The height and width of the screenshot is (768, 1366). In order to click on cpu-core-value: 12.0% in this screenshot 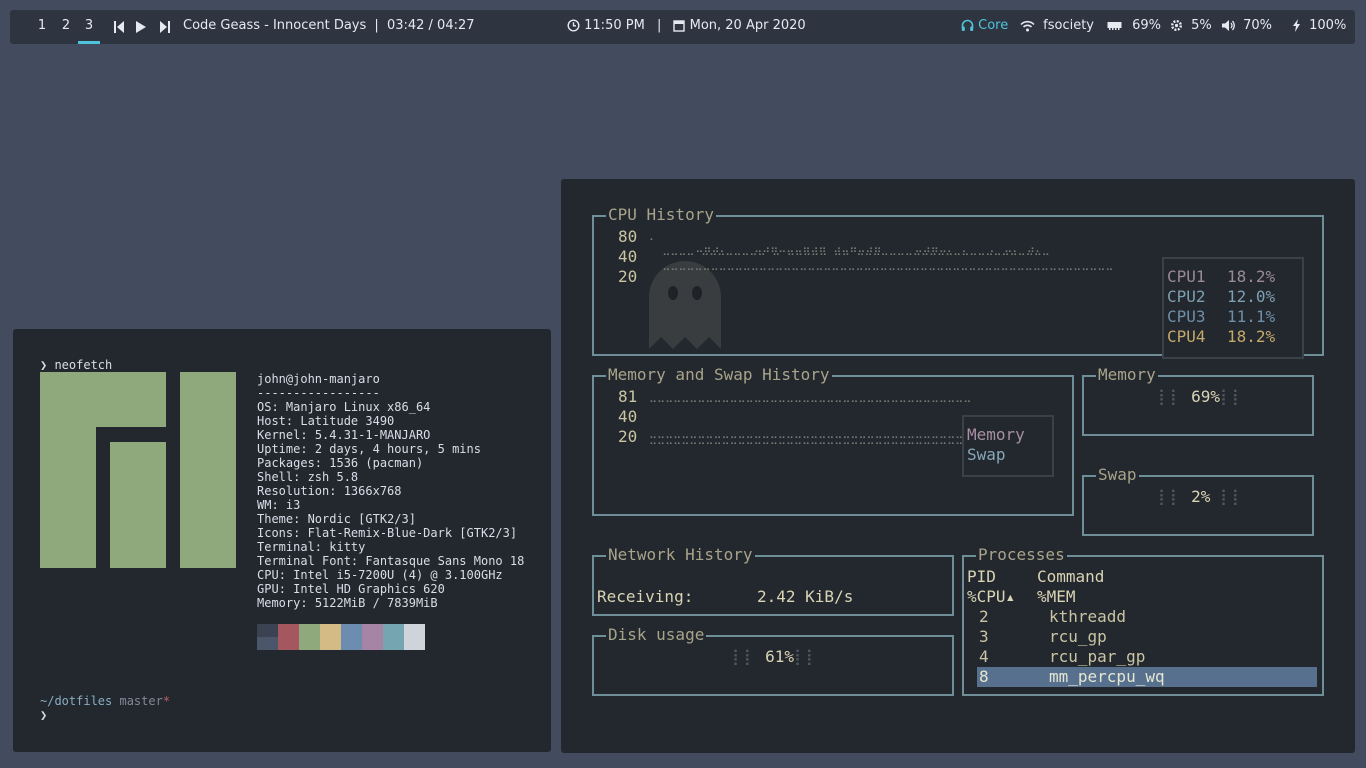, I will do `click(1251, 296)`.